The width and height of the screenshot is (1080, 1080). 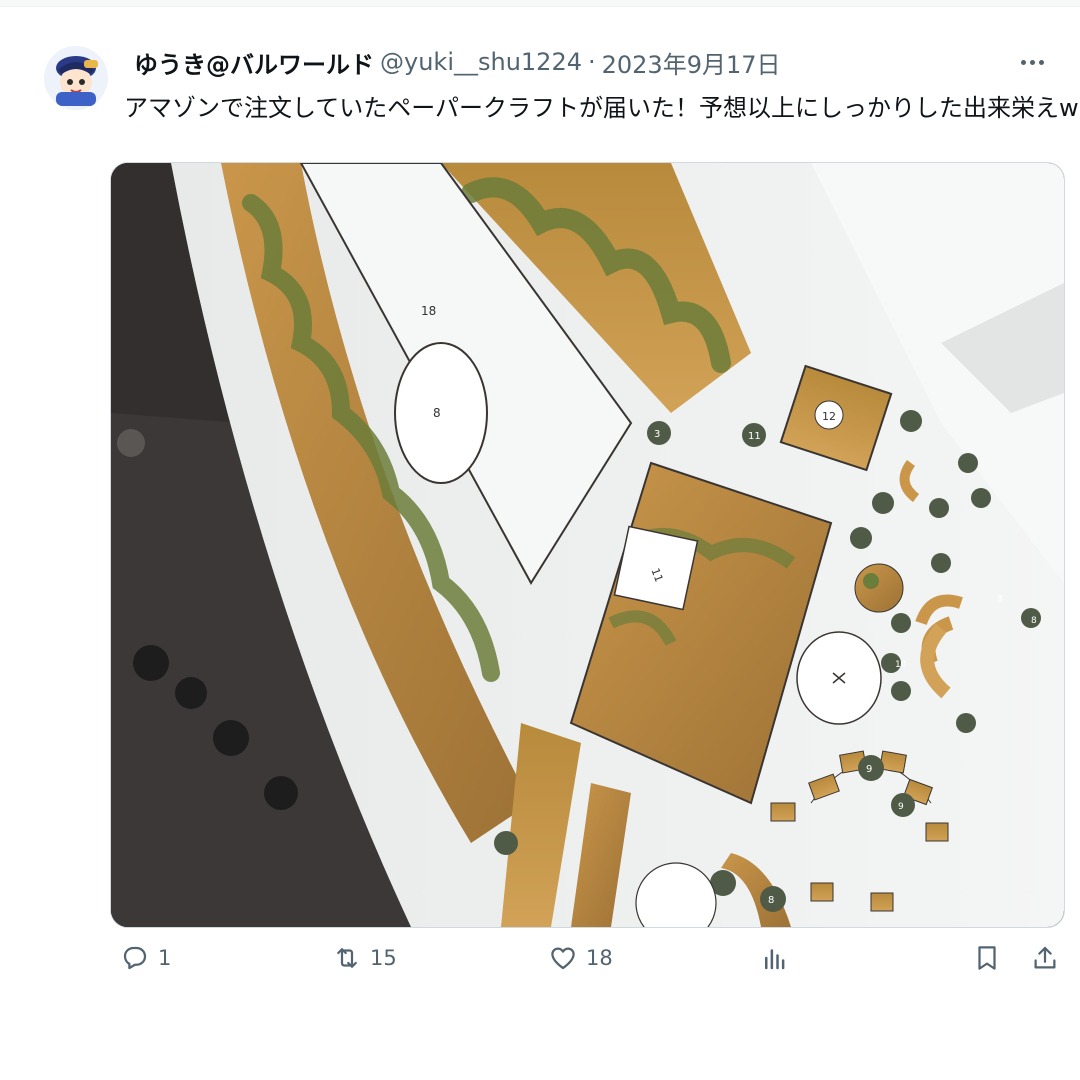 I want to click on like-count: 18, so click(x=599, y=958).